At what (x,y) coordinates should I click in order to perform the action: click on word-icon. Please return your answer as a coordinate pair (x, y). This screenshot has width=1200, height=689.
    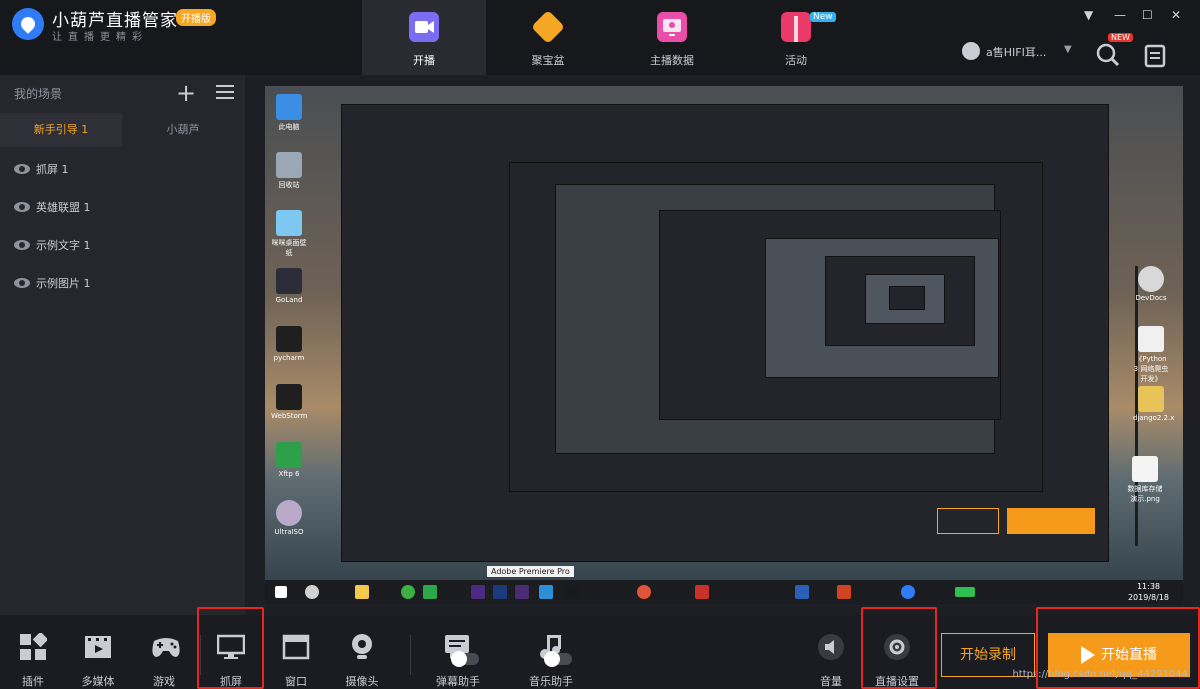
    Looking at the image, I should click on (802, 592).